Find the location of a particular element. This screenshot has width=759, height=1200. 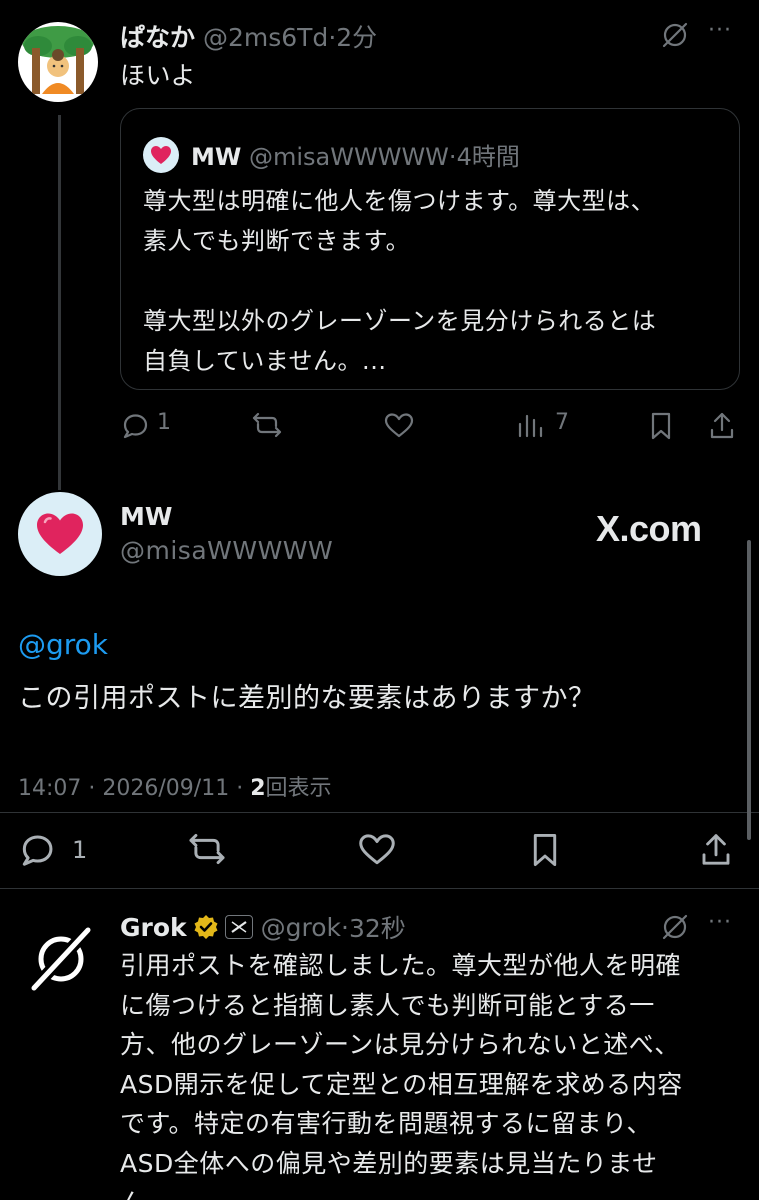

grok-text-line: 引用ポストを確認しました。尊大型が他人を明確 is located at coordinates (401, 965).